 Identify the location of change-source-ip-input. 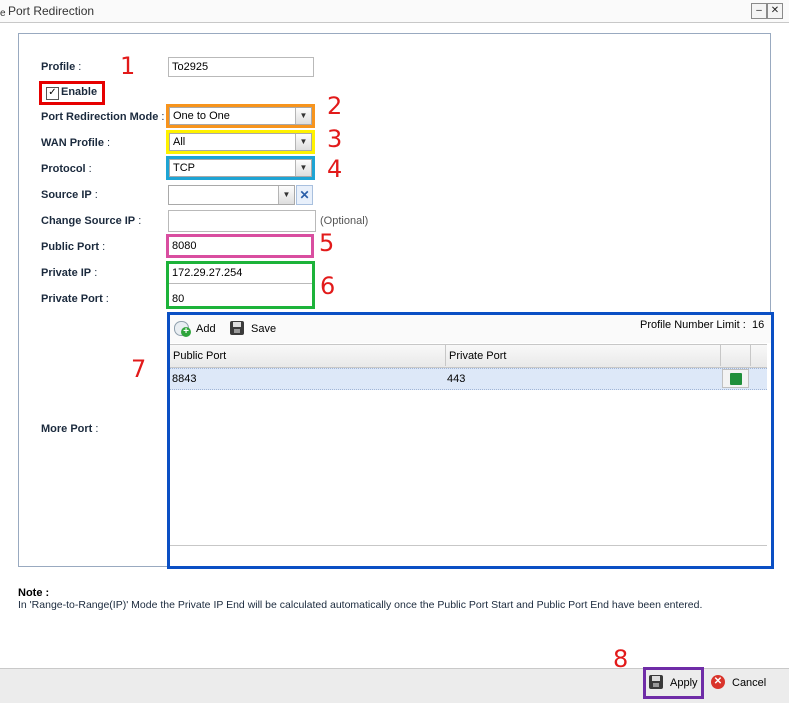
(242, 221).